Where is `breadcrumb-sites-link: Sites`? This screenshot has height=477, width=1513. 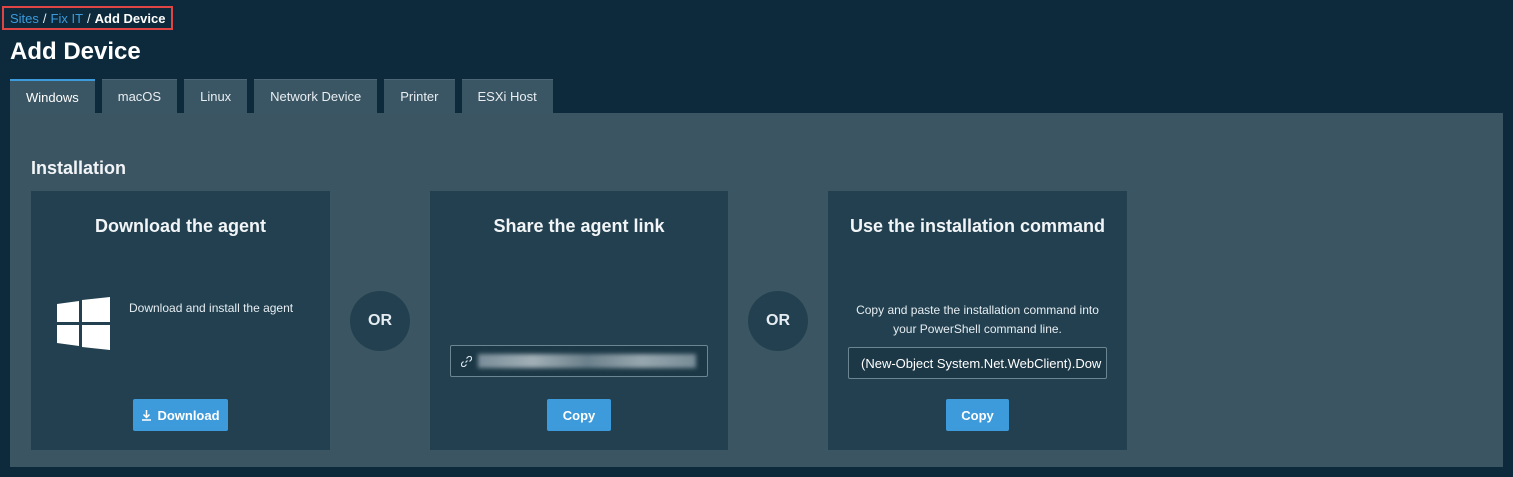
breadcrumb-sites-link: Sites is located at coordinates (24, 18).